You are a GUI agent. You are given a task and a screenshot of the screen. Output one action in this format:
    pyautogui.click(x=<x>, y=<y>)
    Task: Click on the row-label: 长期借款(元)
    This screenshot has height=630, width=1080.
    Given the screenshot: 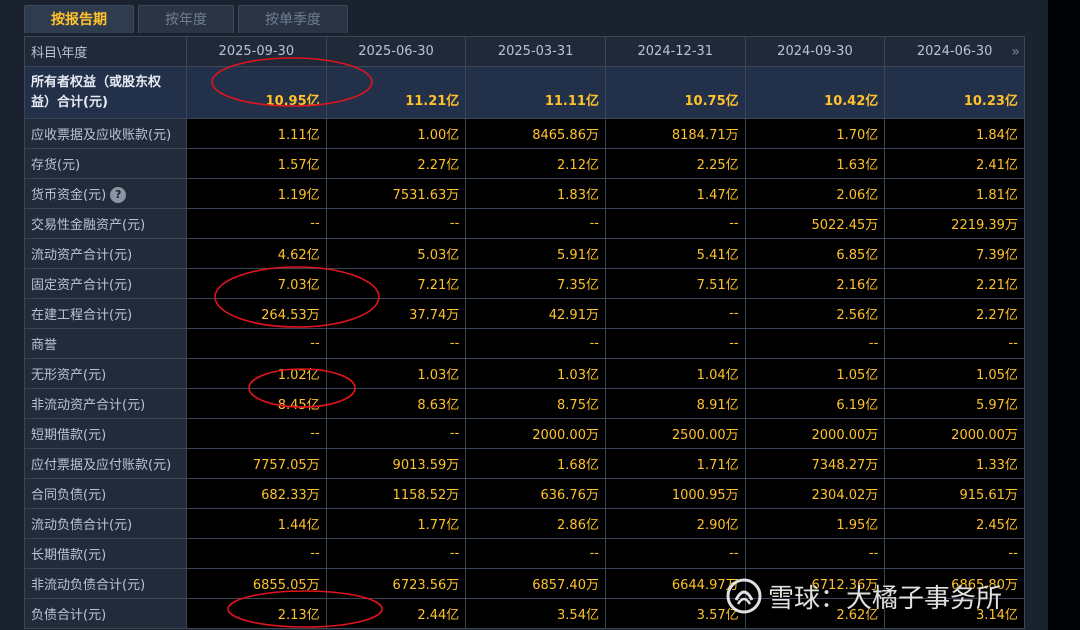 What is the action you would take?
    pyautogui.click(x=105, y=553)
    